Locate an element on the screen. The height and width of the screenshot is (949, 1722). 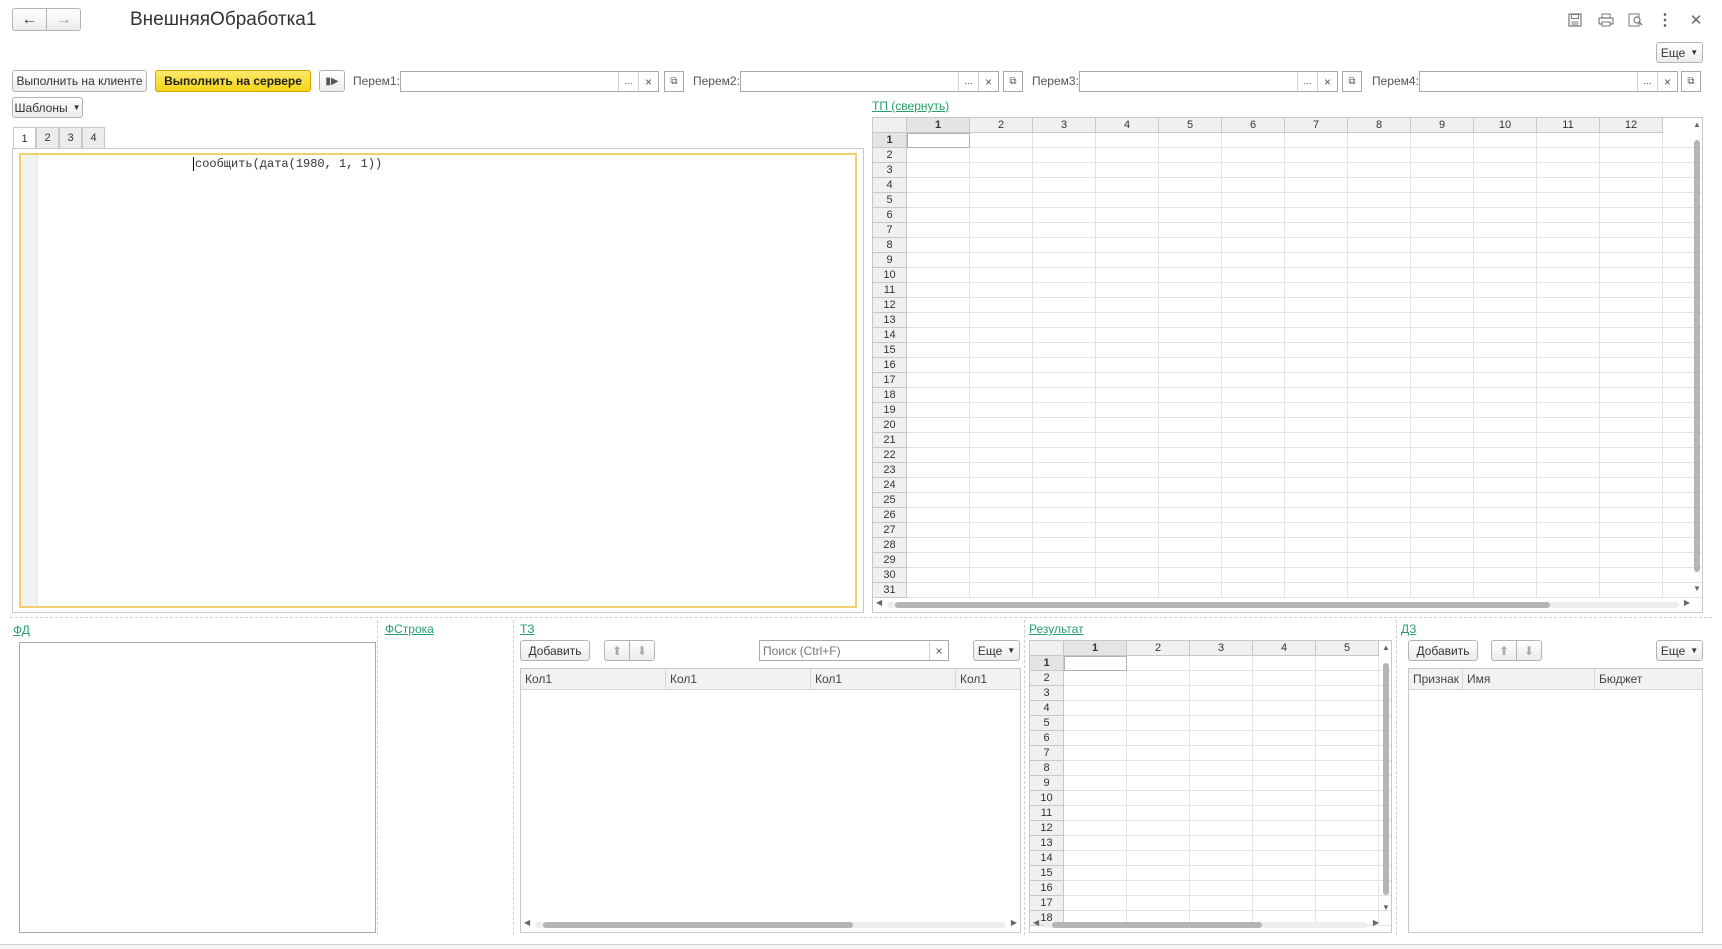
result-vscroll: ▲ ▼ is located at coordinates (1385, 778).